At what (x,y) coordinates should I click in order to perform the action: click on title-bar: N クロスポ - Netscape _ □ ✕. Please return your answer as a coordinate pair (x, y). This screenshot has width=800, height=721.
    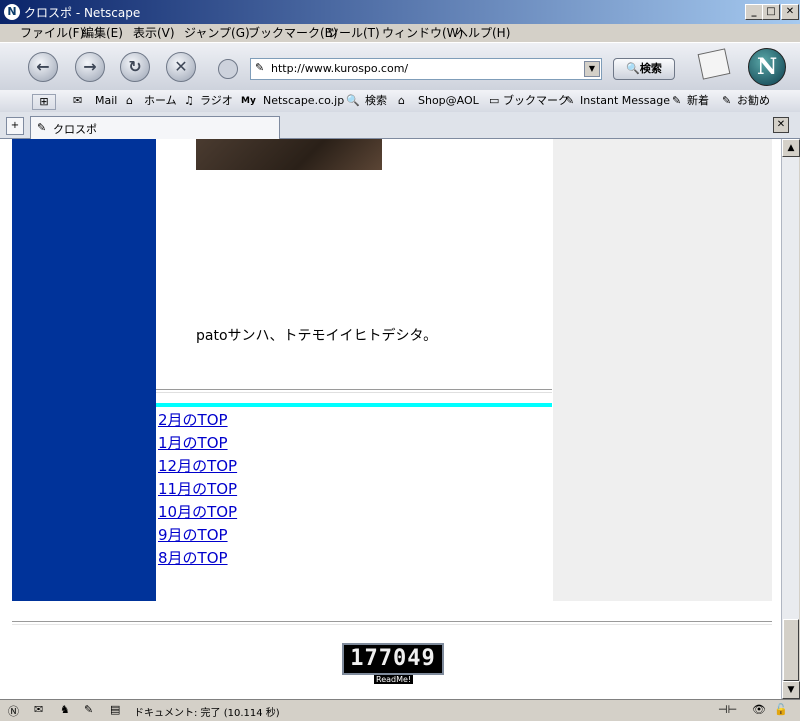
    Looking at the image, I should click on (400, 12).